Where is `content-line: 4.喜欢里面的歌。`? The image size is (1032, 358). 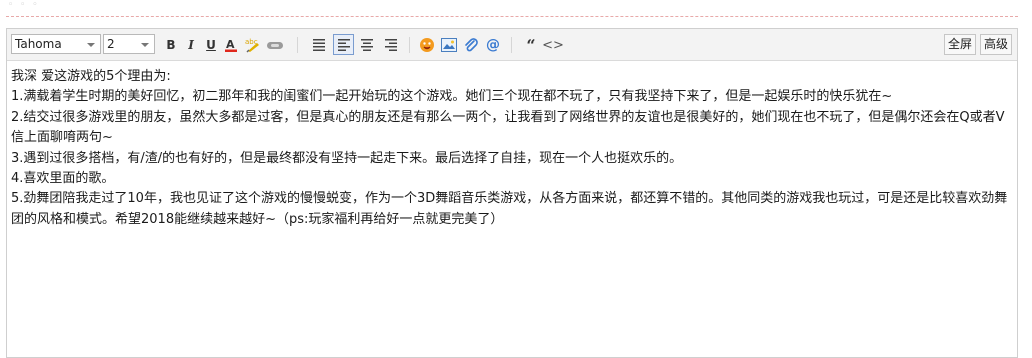
content-line: 4.喜欢里面的歌。 is located at coordinates (63, 179).